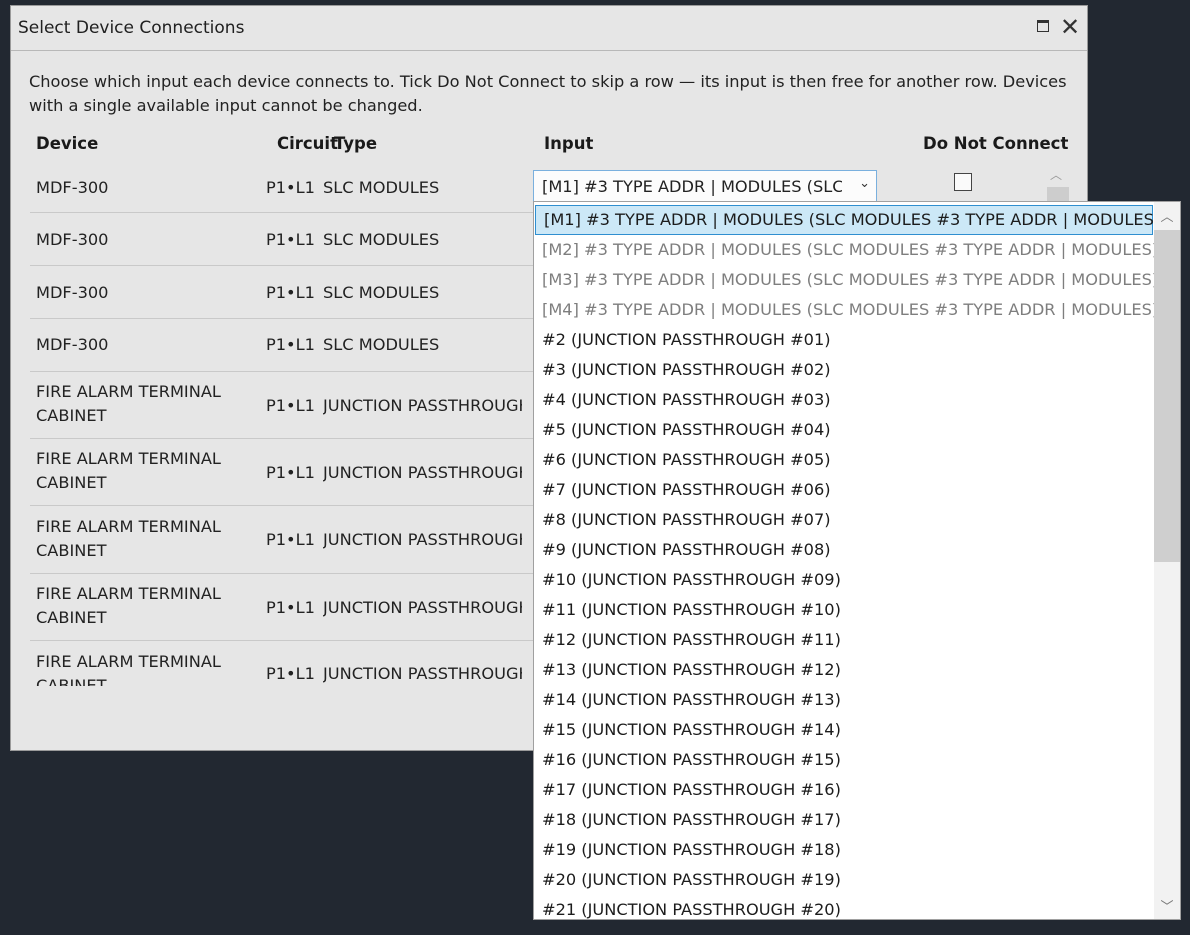 This screenshot has height=935, width=1190. What do you see at coordinates (844, 610) in the screenshot?
I see `dropdown-option: #11 (JUNCTION PASSTHROUGH #10)` at bounding box center [844, 610].